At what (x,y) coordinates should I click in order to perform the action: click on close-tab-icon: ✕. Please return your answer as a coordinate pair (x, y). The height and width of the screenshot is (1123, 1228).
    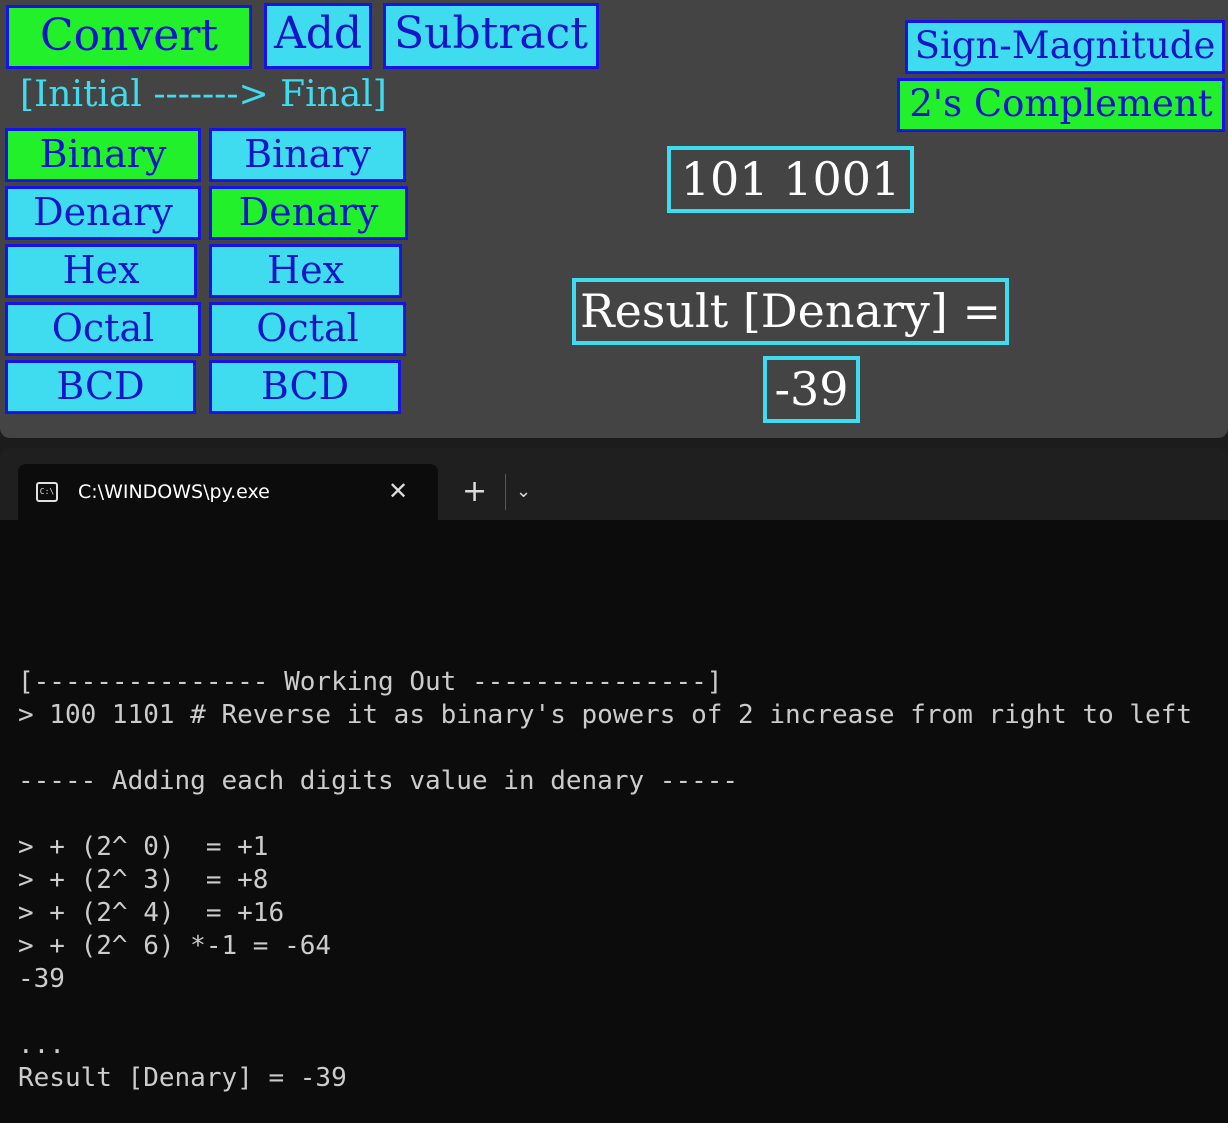
    Looking at the image, I should click on (398, 491).